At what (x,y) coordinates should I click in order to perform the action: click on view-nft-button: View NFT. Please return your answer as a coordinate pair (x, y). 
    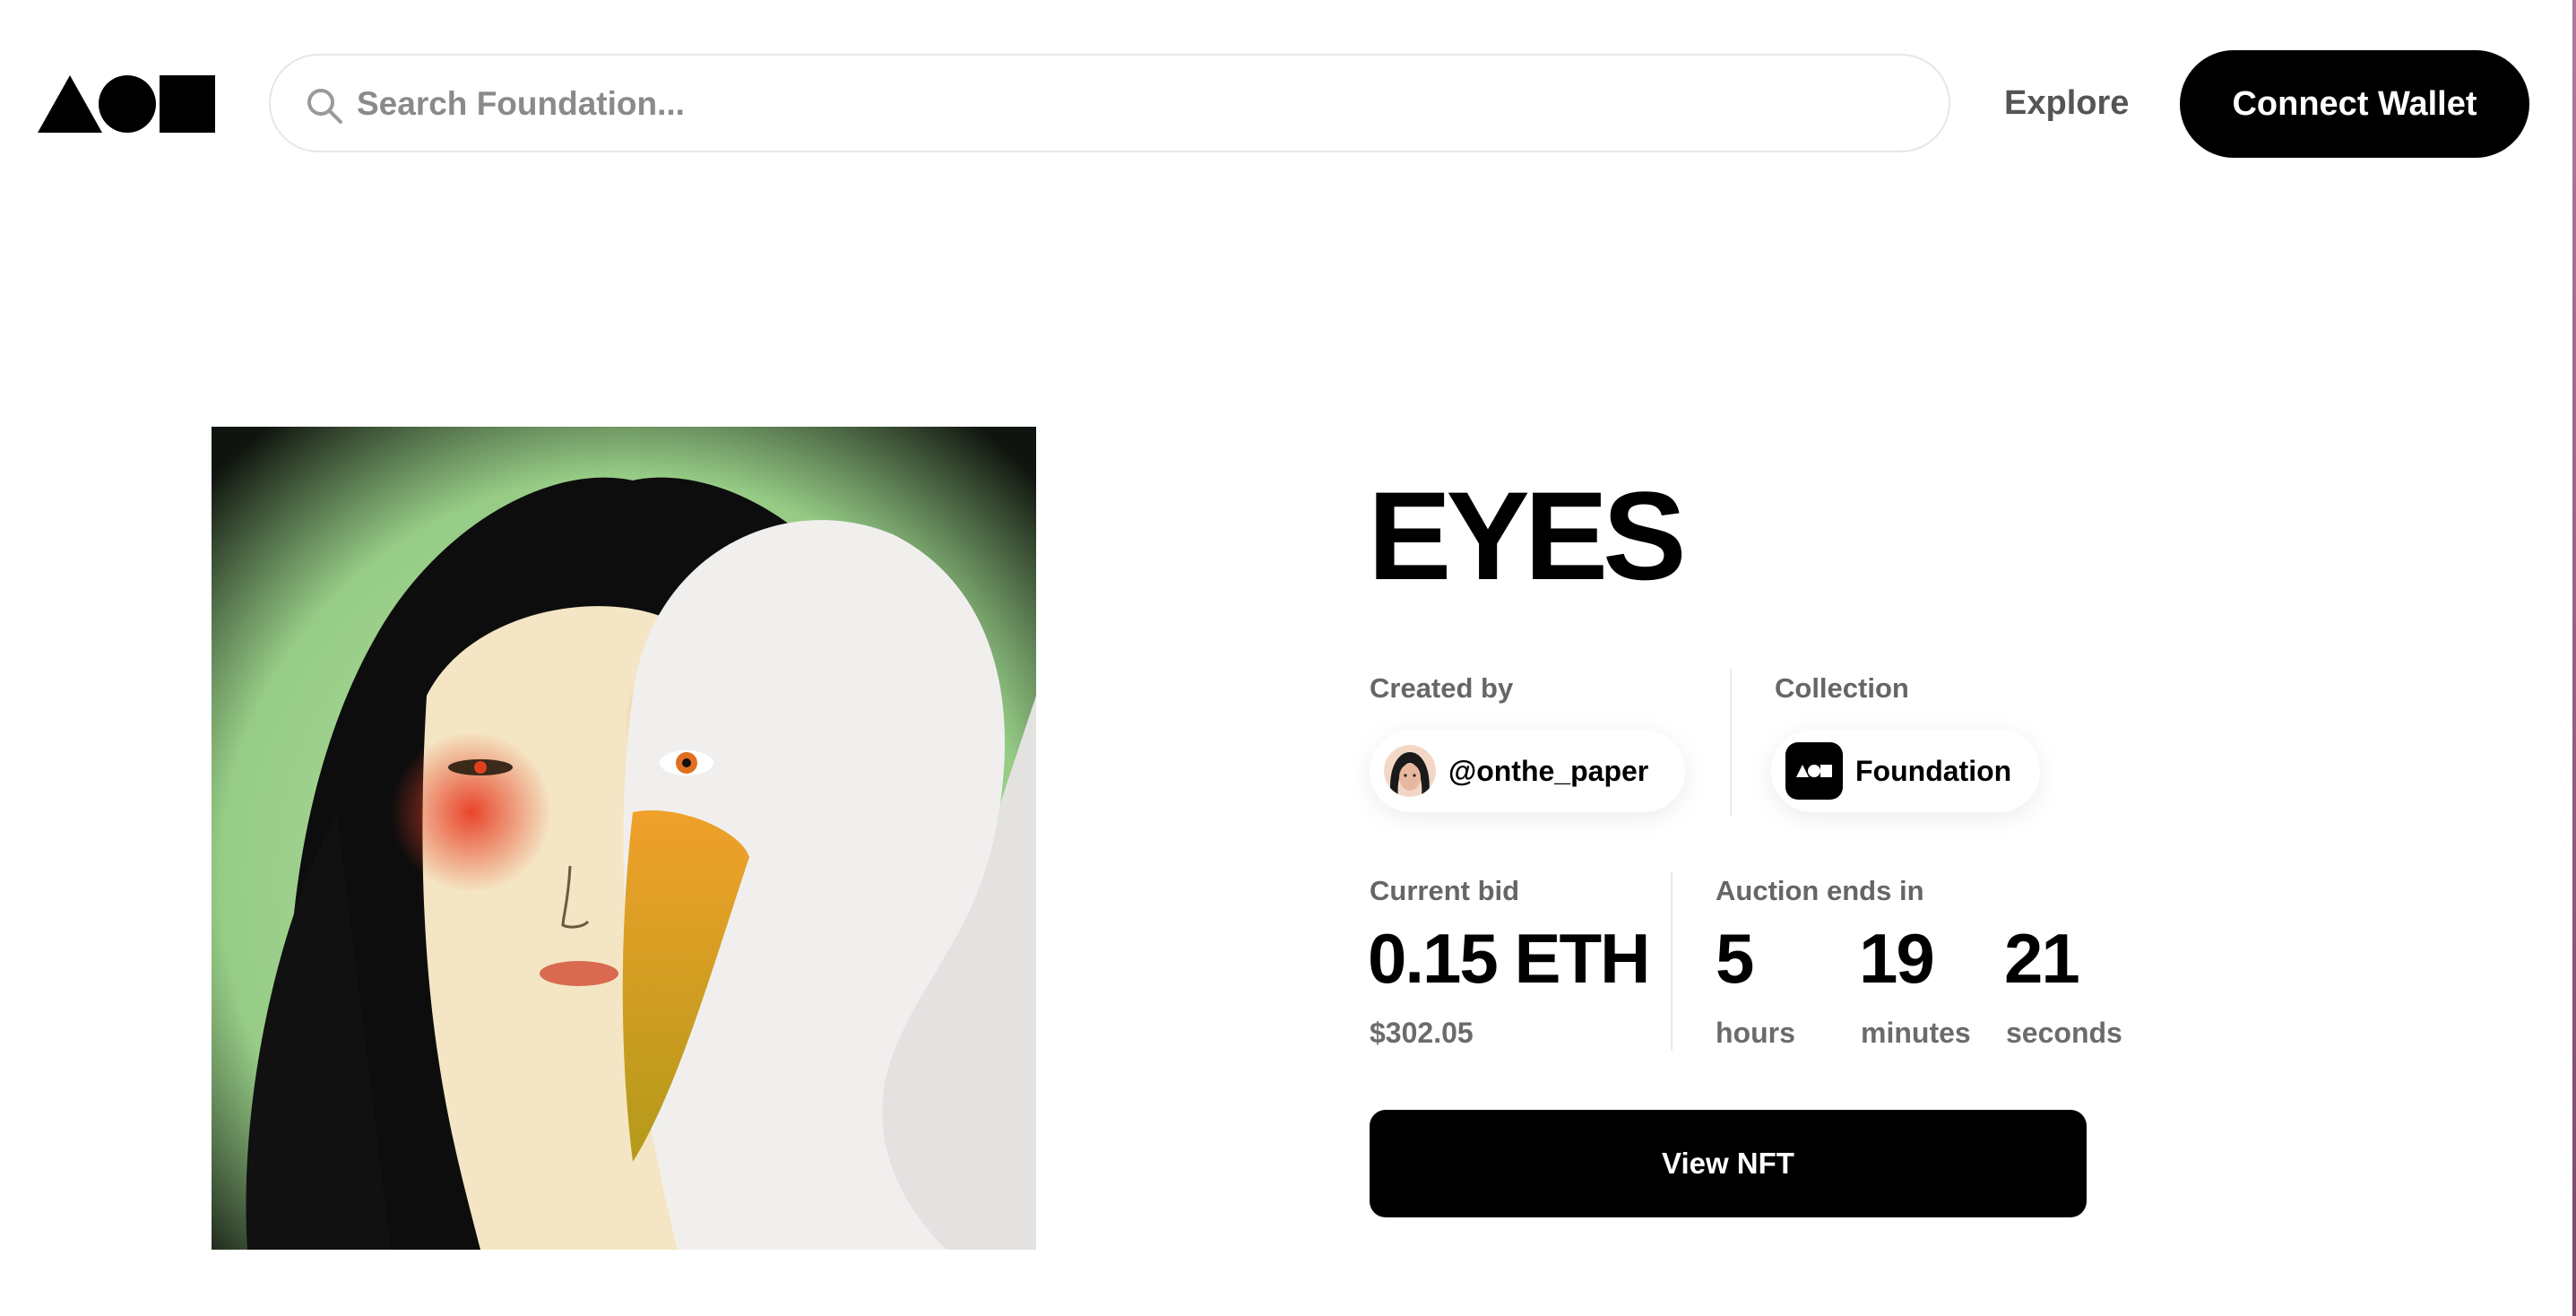
    Looking at the image, I should click on (1728, 1164).